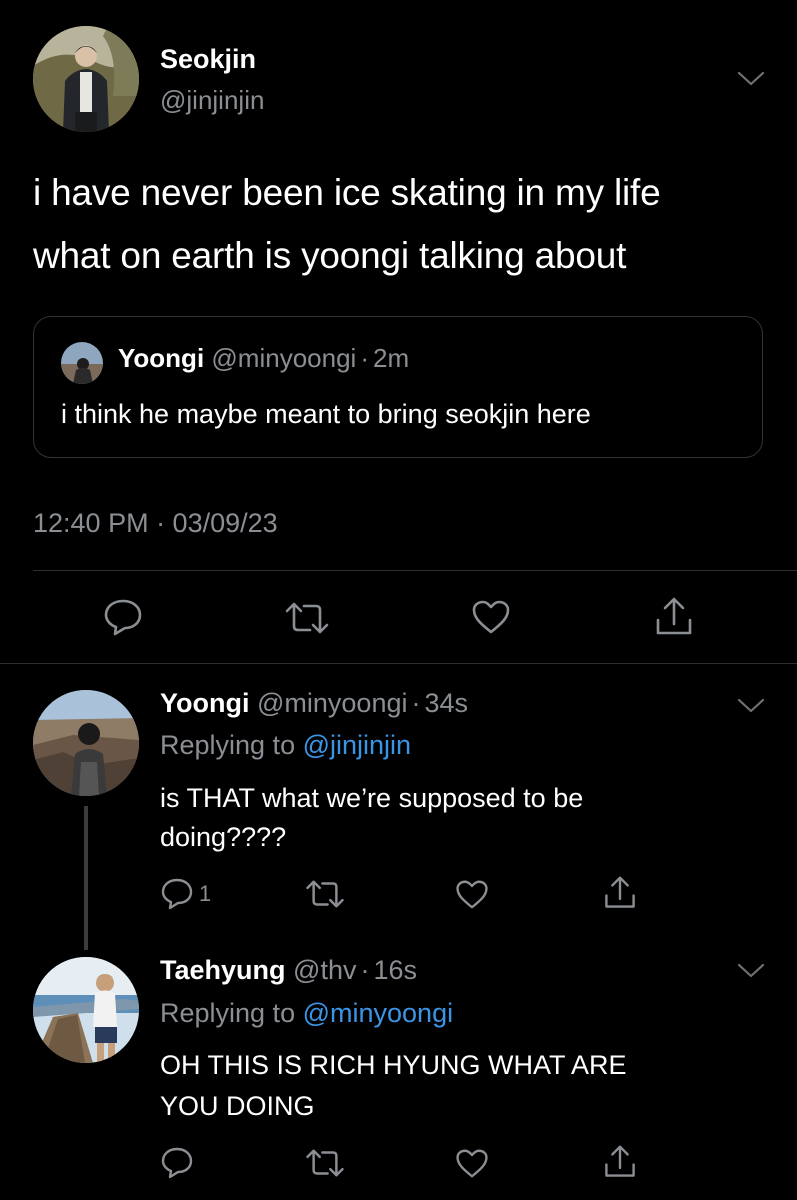  What do you see at coordinates (208, 59) in the screenshot?
I see `author-name: Seokjin` at bounding box center [208, 59].